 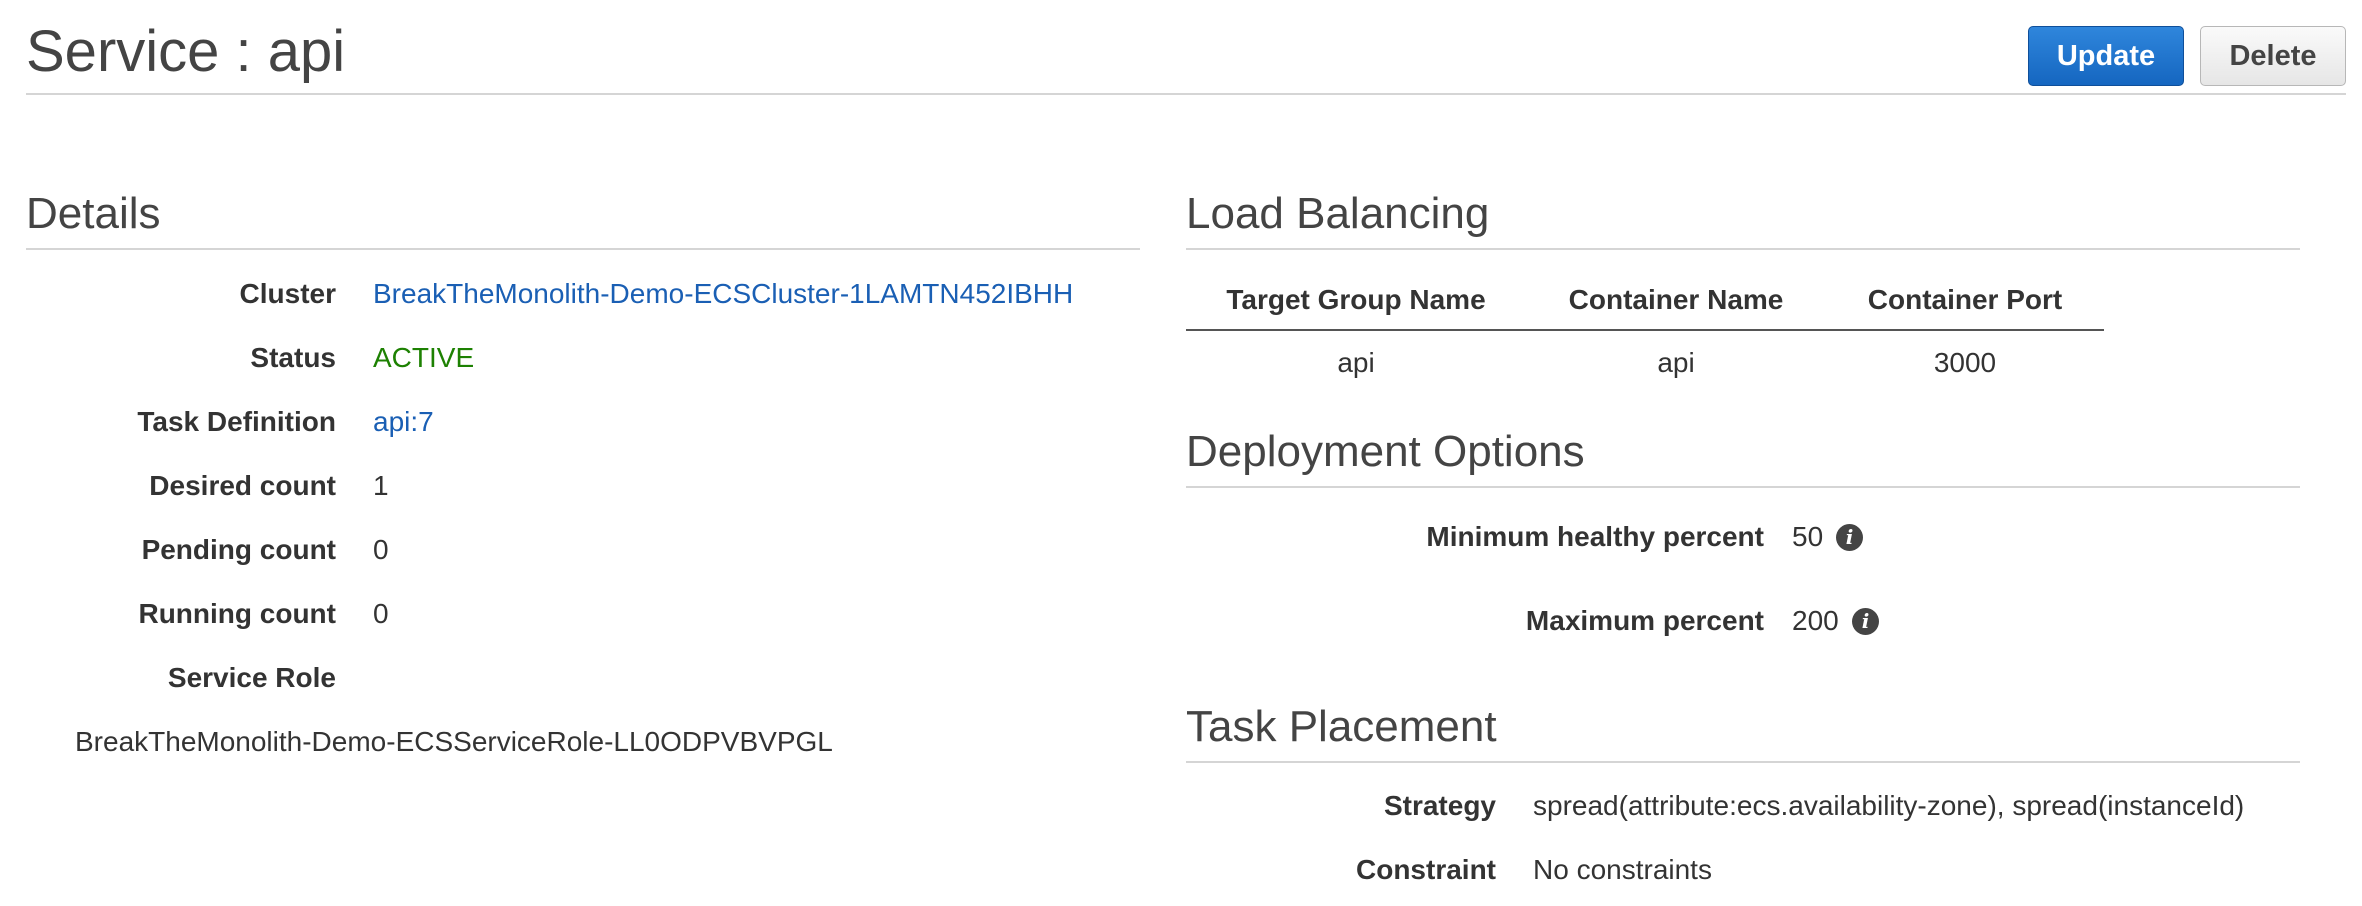 I want to click on deployment-options-divider, so click(x=1743, y=487).